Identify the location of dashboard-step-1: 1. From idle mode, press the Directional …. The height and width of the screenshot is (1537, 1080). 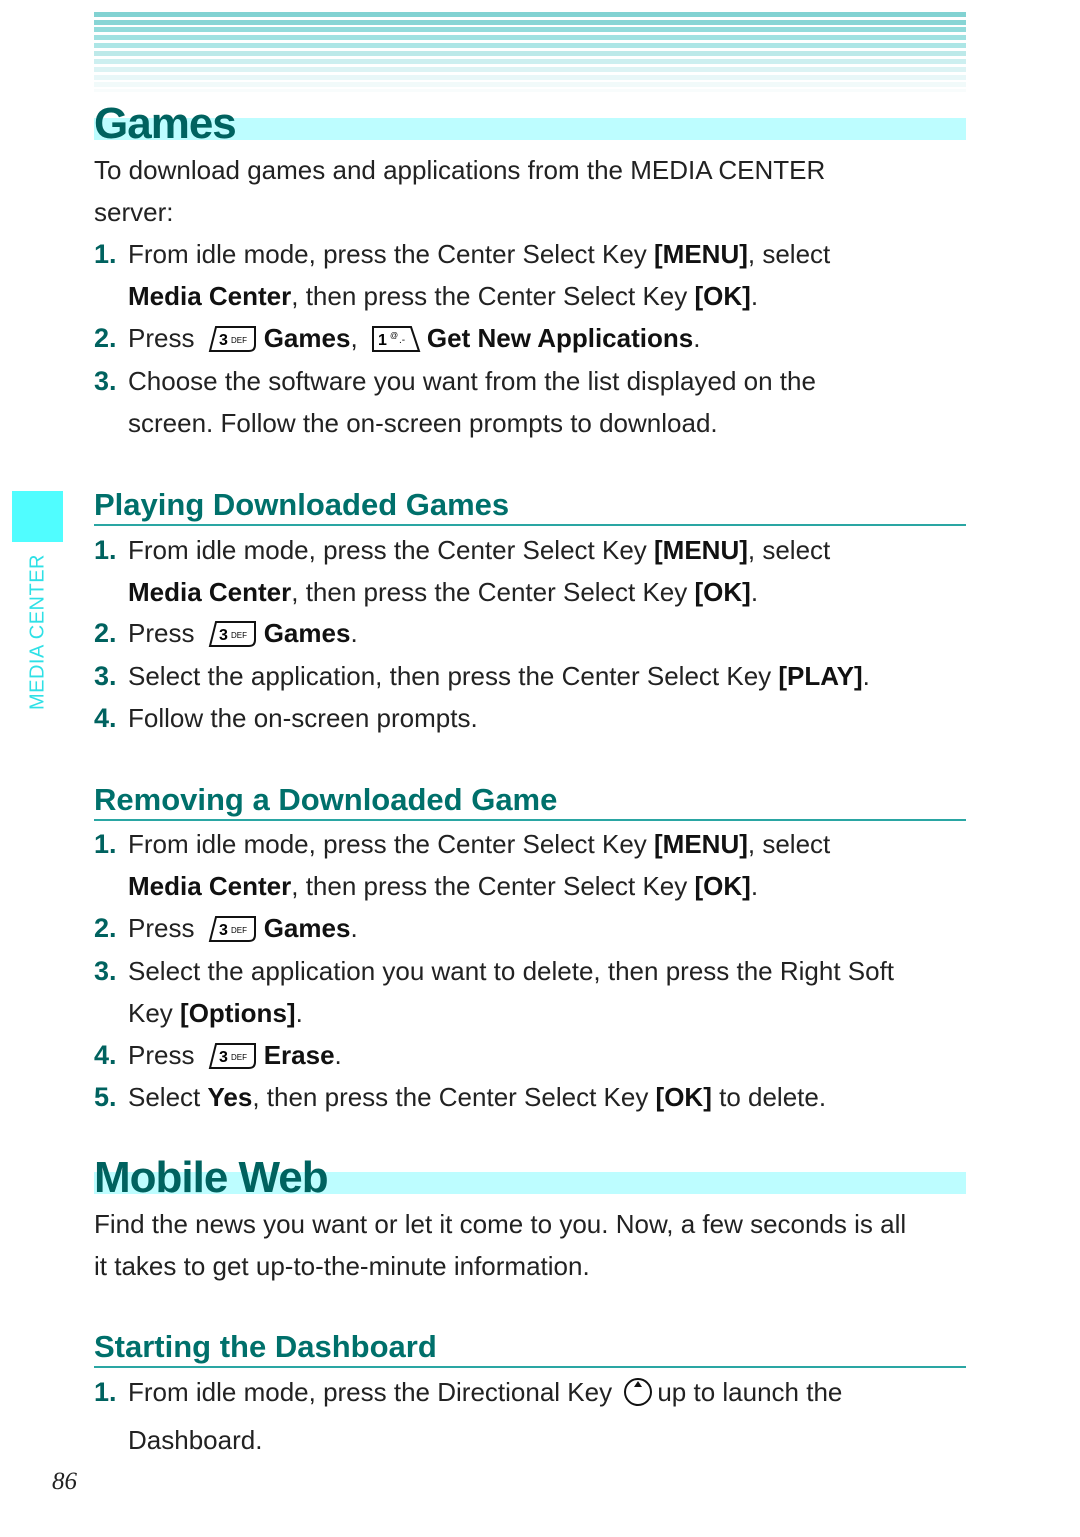
(468, 1416).